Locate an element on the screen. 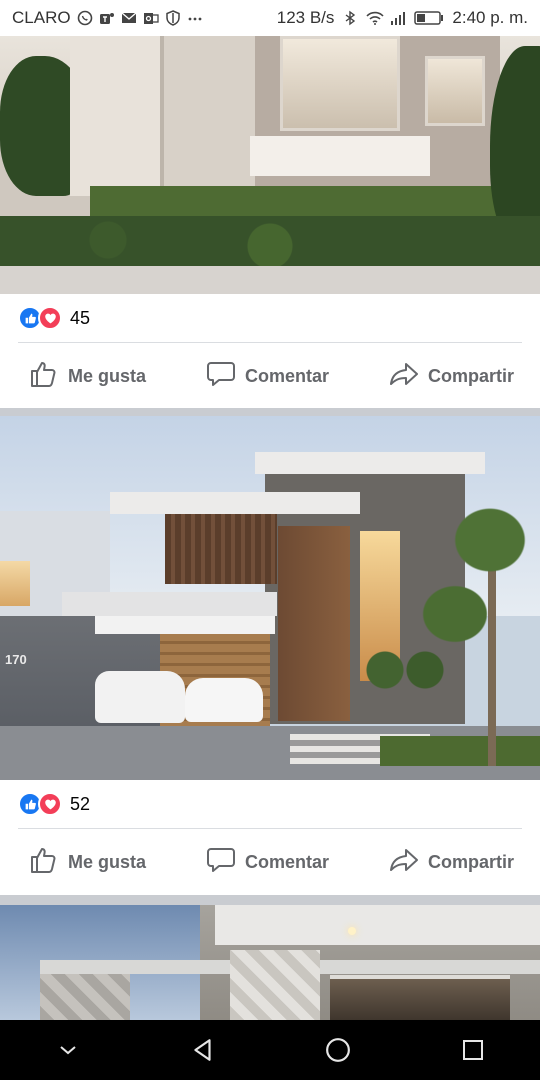 This screenshot has width=540, height=1080. clock-time: 2:40 p. m. is located at coordinates (490, 17).